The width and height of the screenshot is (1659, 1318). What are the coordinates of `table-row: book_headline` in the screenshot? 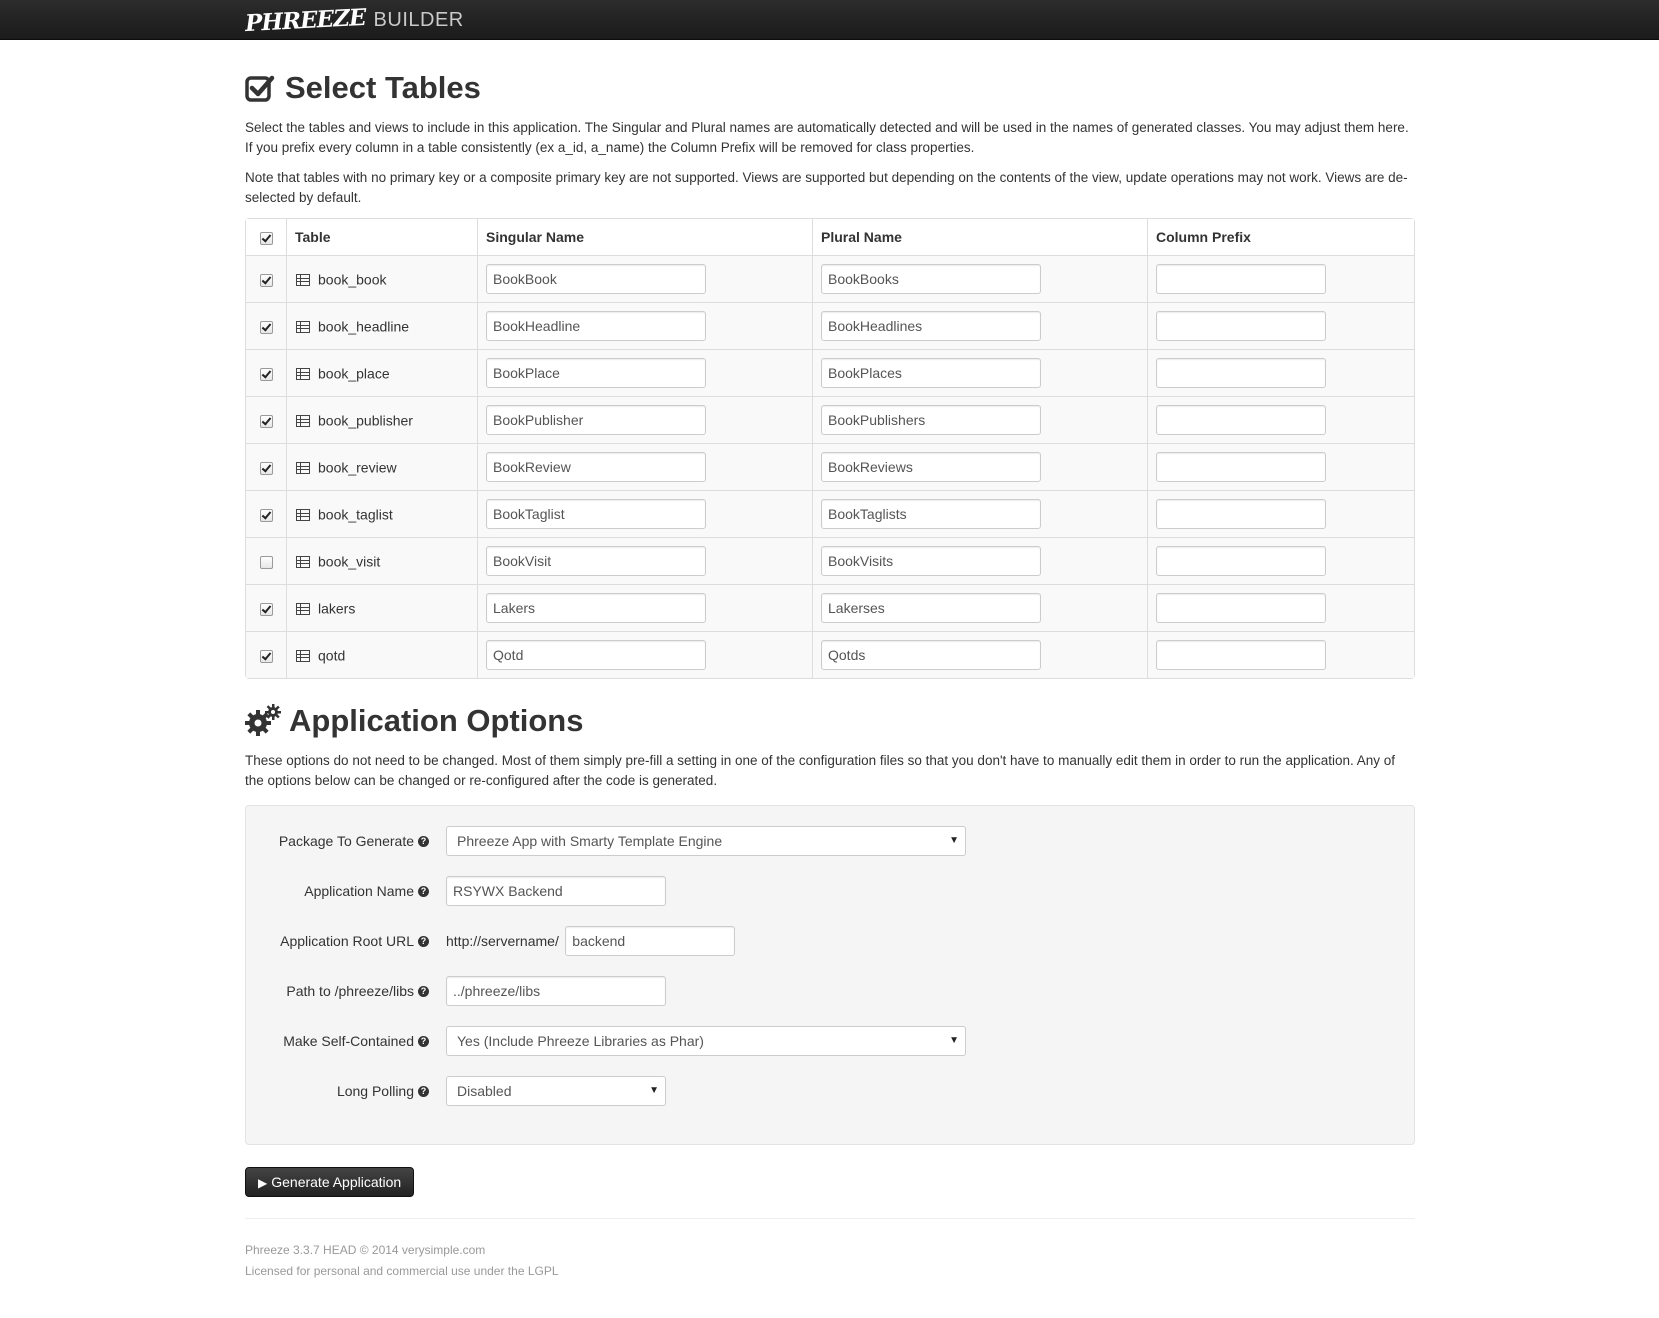 It's located at (830, 325).